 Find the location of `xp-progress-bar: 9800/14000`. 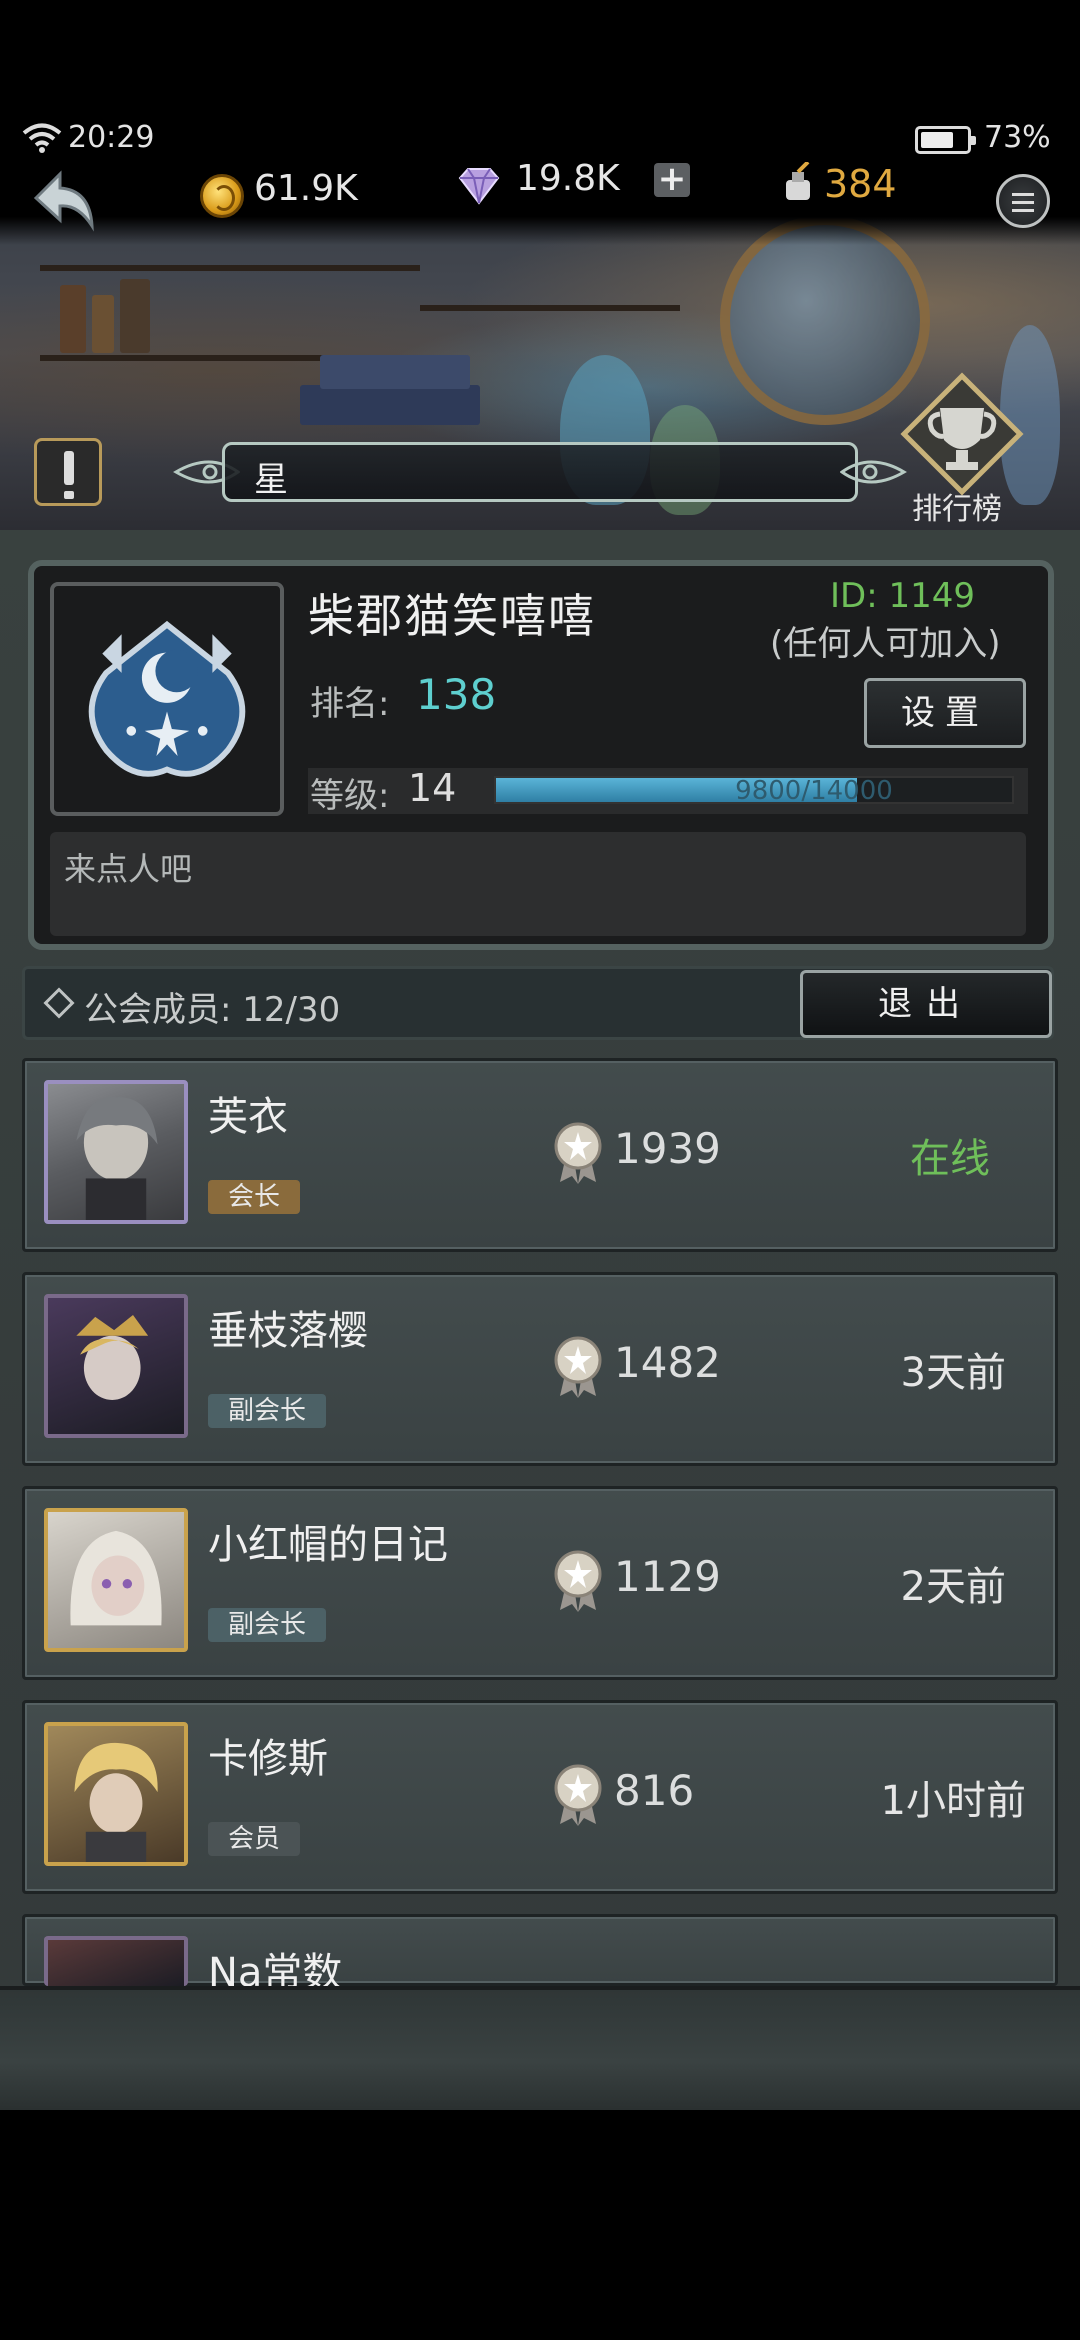

xp-progress-bar: 9800/14000 is located at coordinates (754, 791).